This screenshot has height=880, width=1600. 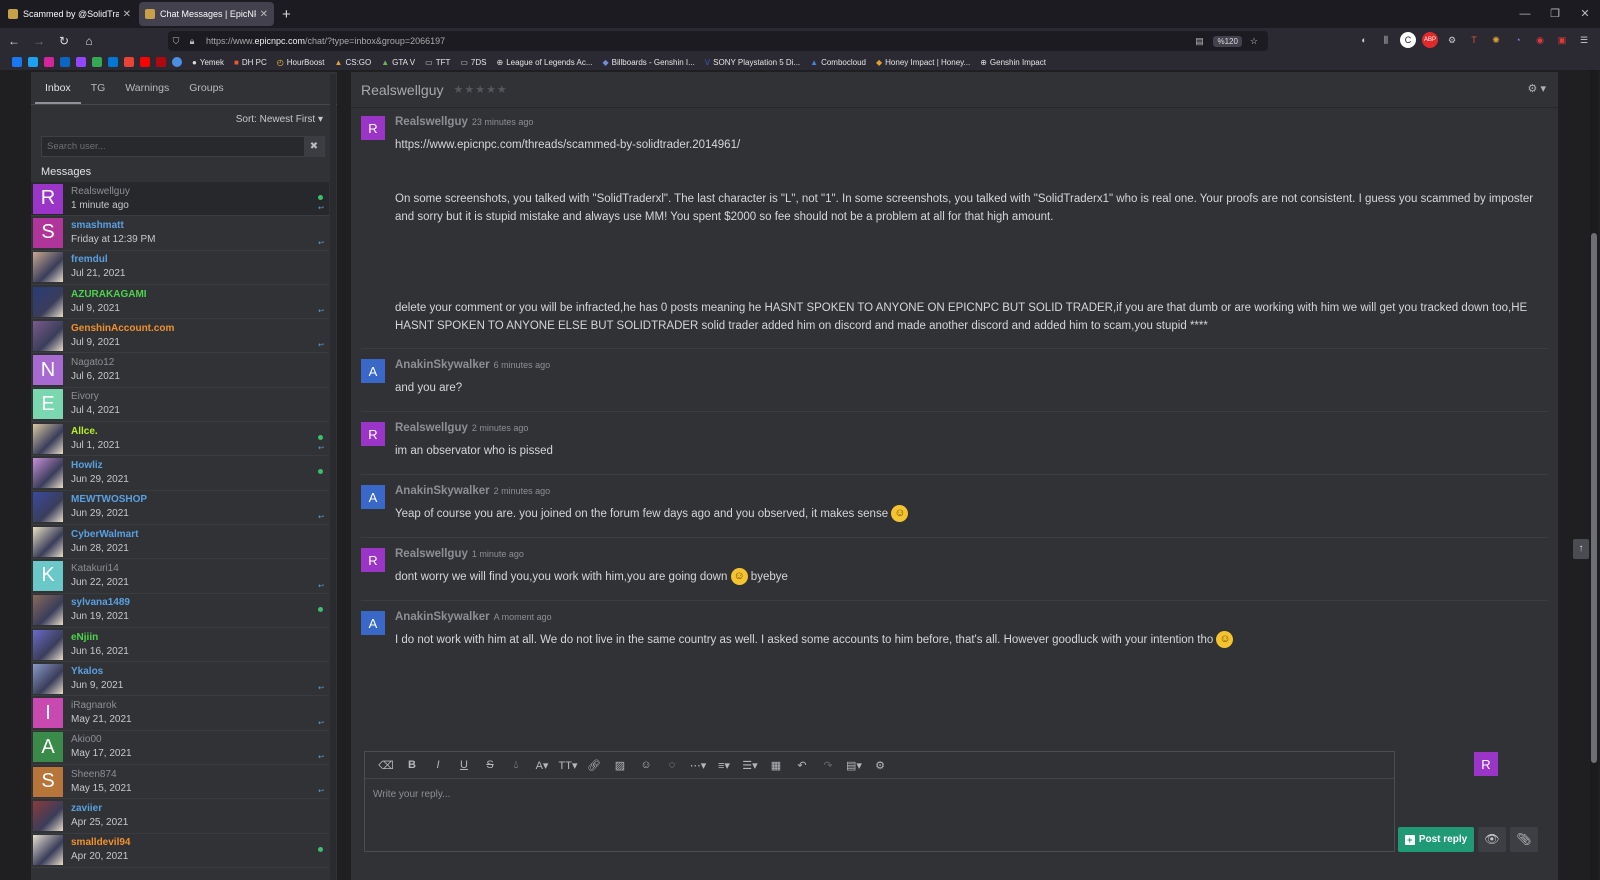 What do you see at coordinates (113, 226) in the screenshot?
I see `conversation-username: smashmatt` at bounding box center [113, 226].